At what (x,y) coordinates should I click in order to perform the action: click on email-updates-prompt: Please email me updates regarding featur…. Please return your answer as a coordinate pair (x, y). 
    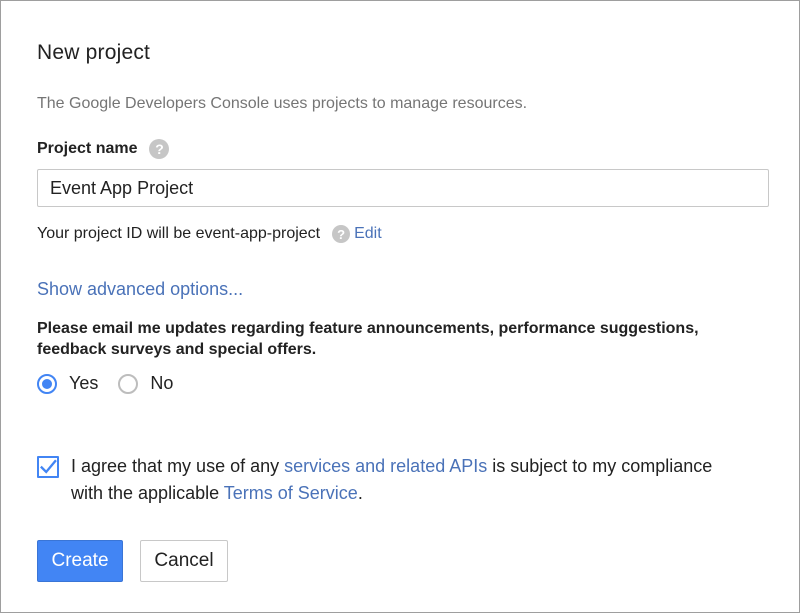
    Looking at the image, I should click on (368, 339).